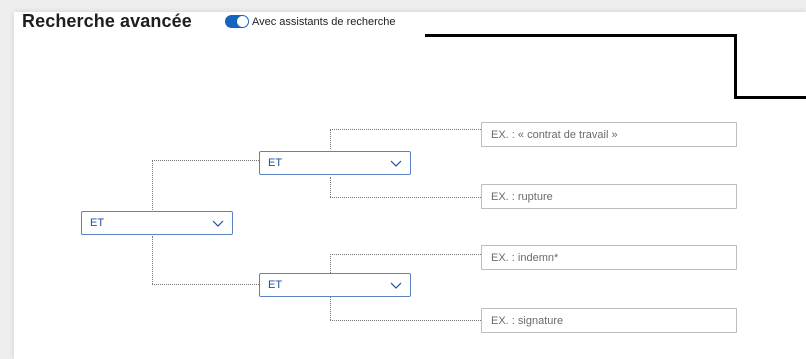  I want to click on toggle-switch, so click(237, 21).